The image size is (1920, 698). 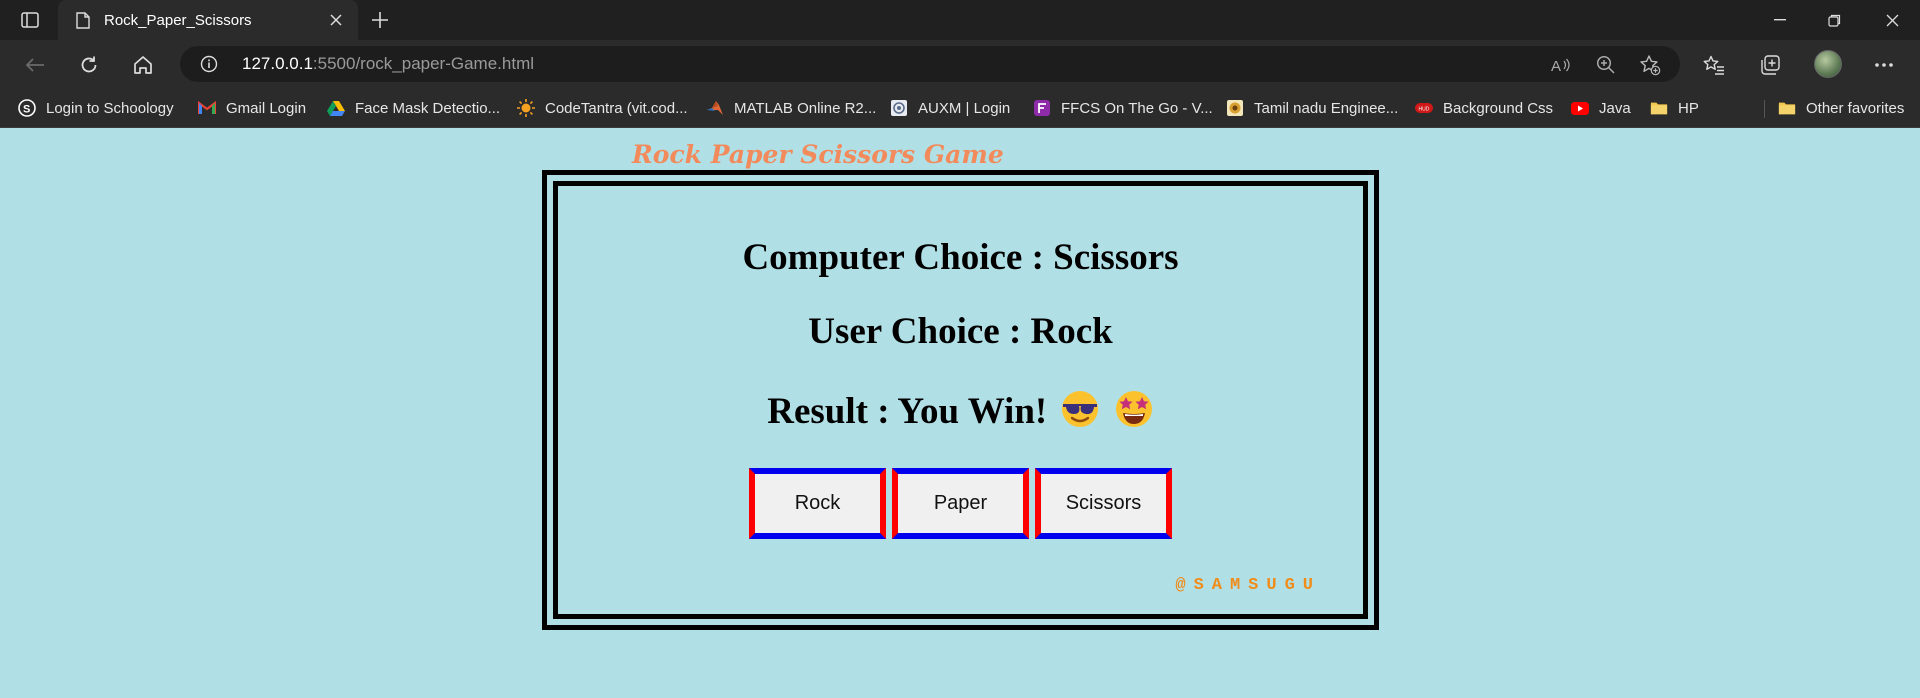 What do you see at coordinates (1103, 503) in the screenshot?
I see `scissors-button: Scissors` at bounding box center [1103, 503].